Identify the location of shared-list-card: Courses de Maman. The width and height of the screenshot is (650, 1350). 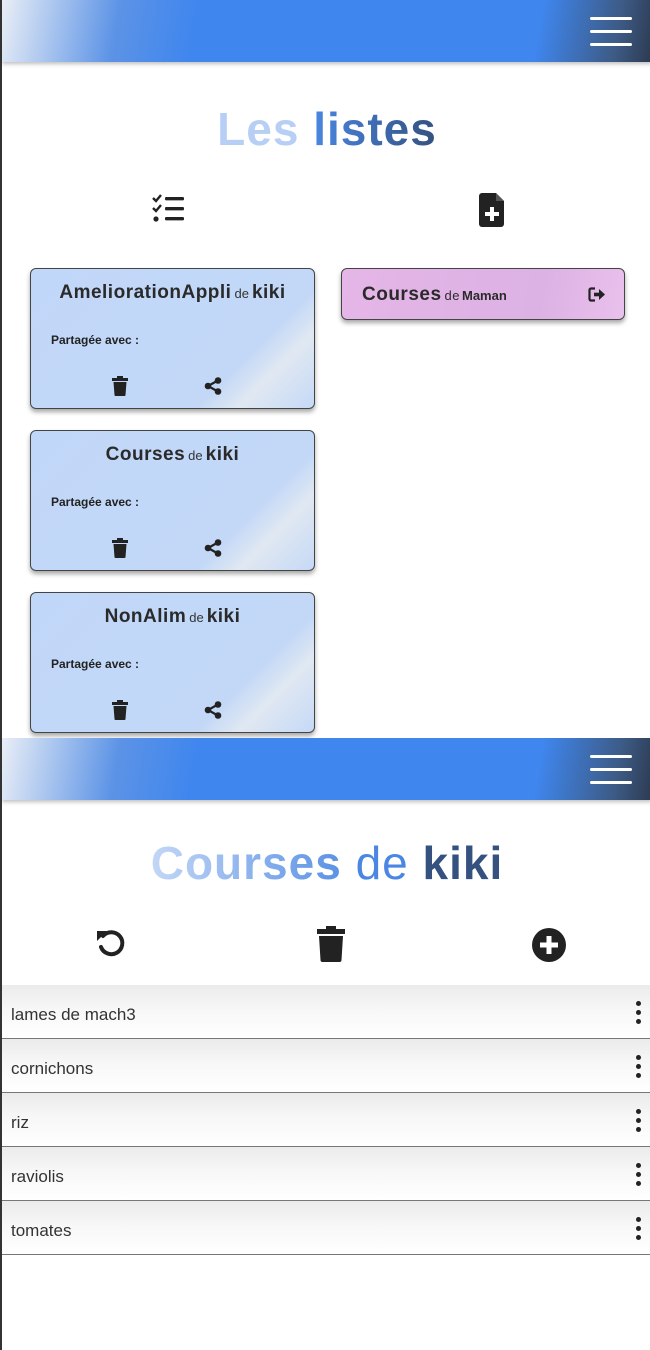
(483, 294).